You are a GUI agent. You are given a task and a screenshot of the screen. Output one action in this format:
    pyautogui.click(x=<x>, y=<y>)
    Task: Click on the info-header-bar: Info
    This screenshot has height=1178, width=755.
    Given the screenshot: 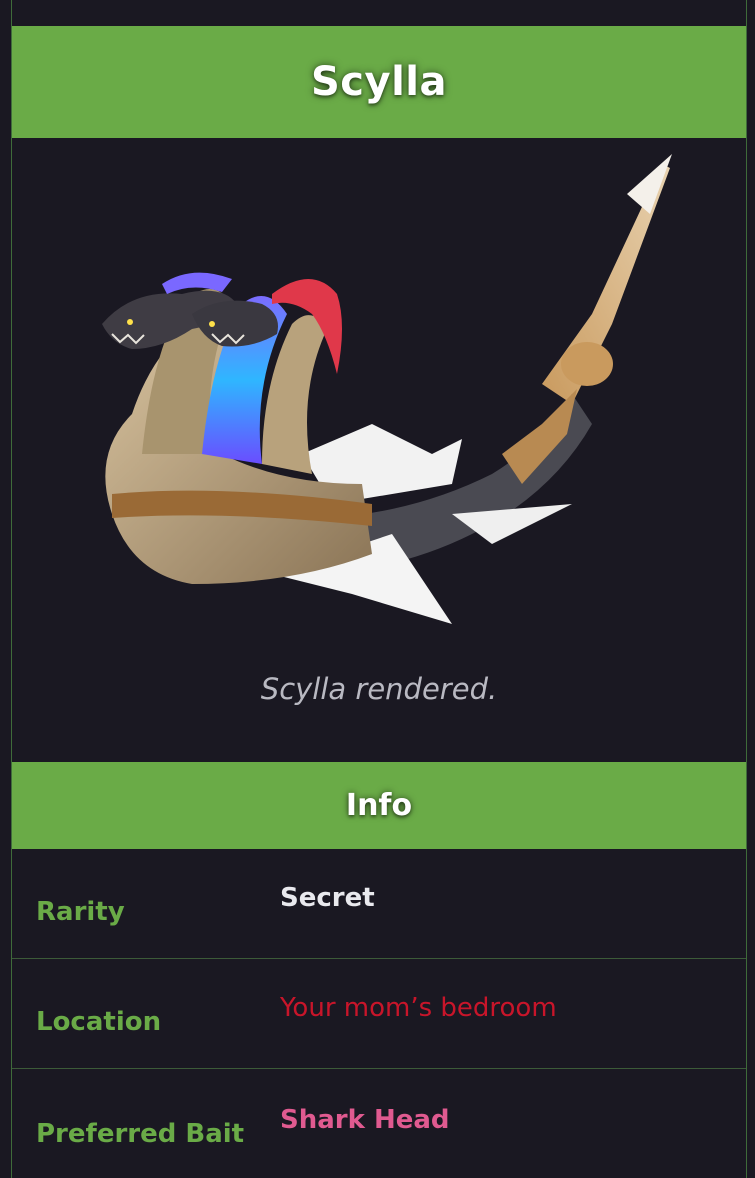 What is the action you would take?
    pyautogui.click(x=379, y=805)
    